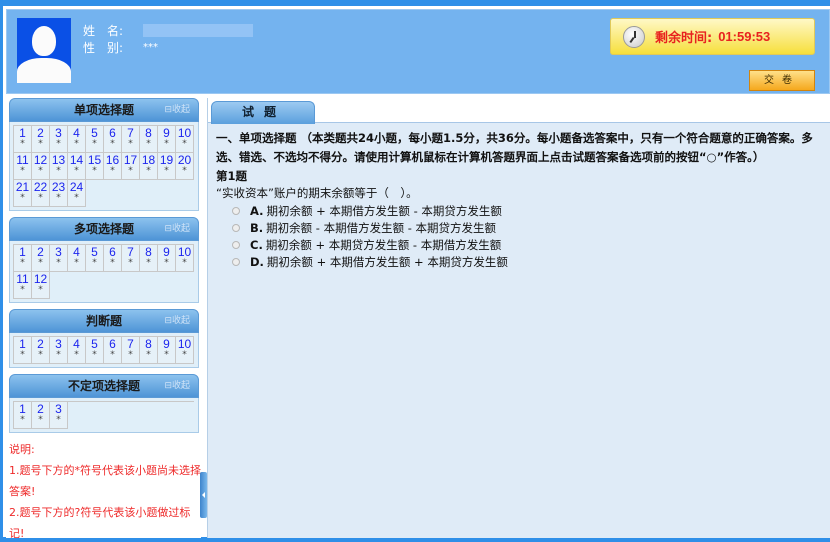 This screenshot has height=542, width=830. I want to click on question-link: 14 *, so click(77, 166).